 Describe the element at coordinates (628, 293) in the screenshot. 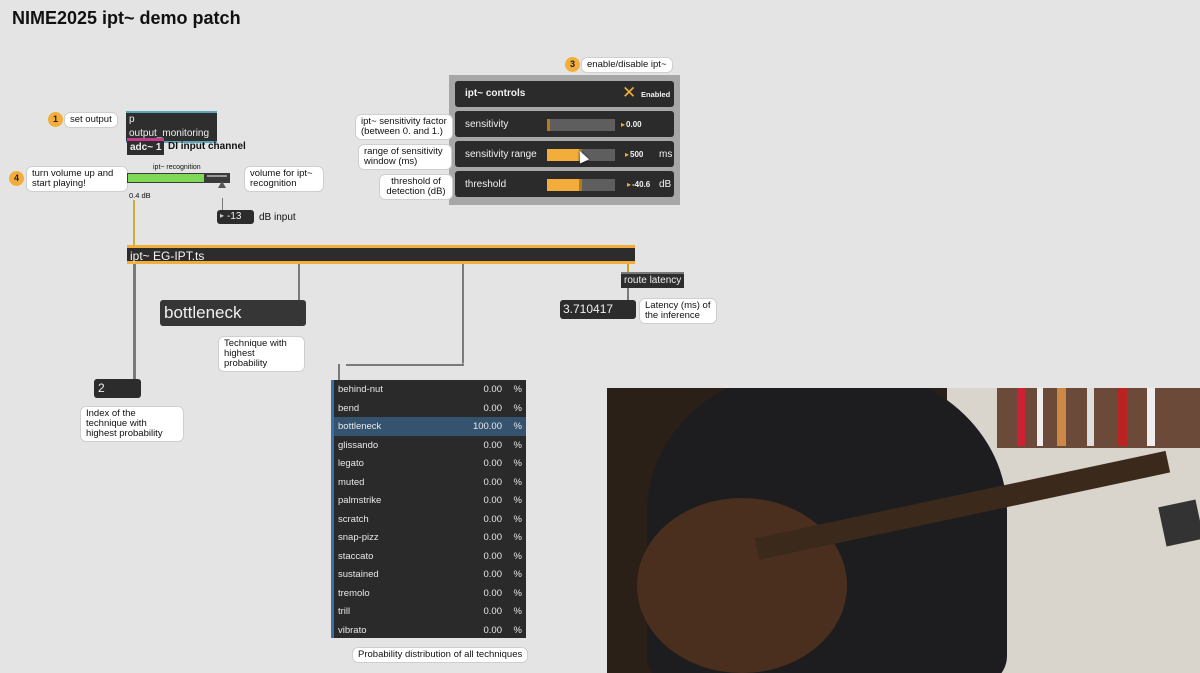

I see `latency-value-cord` at that location.